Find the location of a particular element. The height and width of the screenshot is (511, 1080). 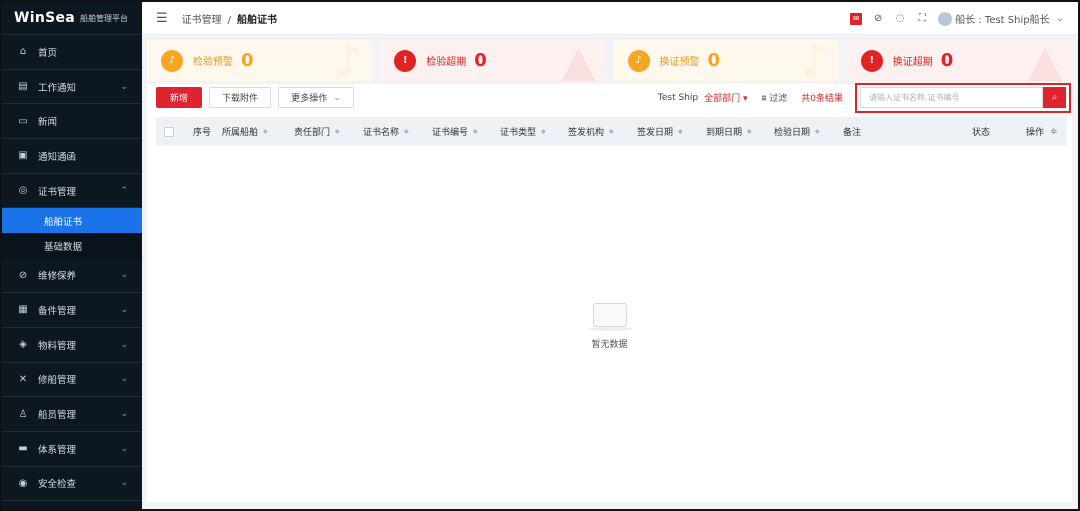

sidebar-menu: ⌂ 首页 ▤ 工作通知 ⌄ ▭ 新闻 ▣ 通知通函 ◎ 证书管理 ⌃ is located at coordinates (72, 122).